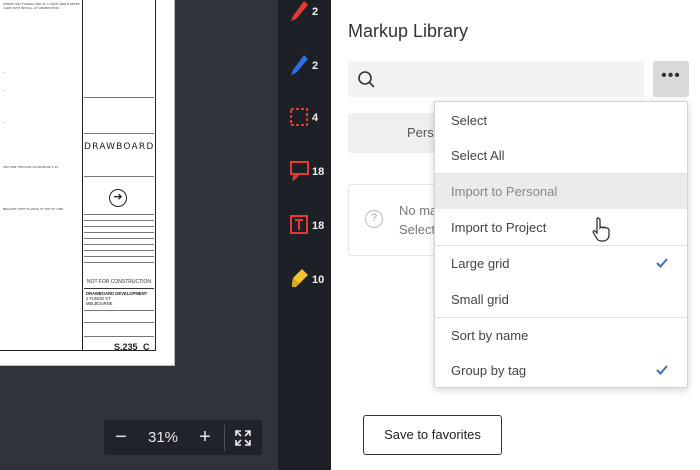 The height and width of the screenshot is (470, 700). What do you see at coordinates (601, 229) in the screenshot?
I see `hand-cursor-icon` at bounding box center [601, 229].